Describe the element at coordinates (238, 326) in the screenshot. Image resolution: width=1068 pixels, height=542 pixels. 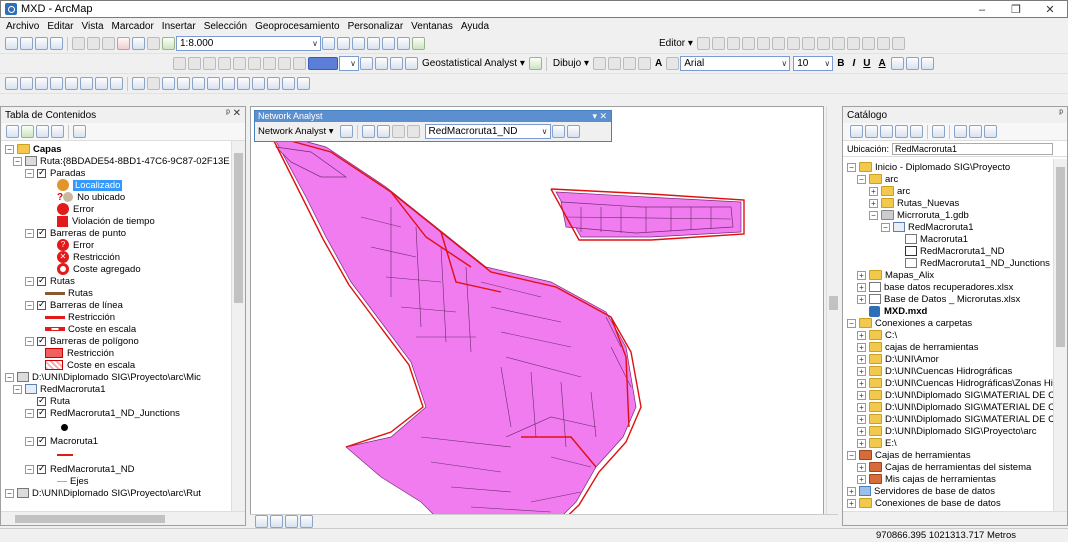
I see `toc-vertical-scrollbar` at that location.